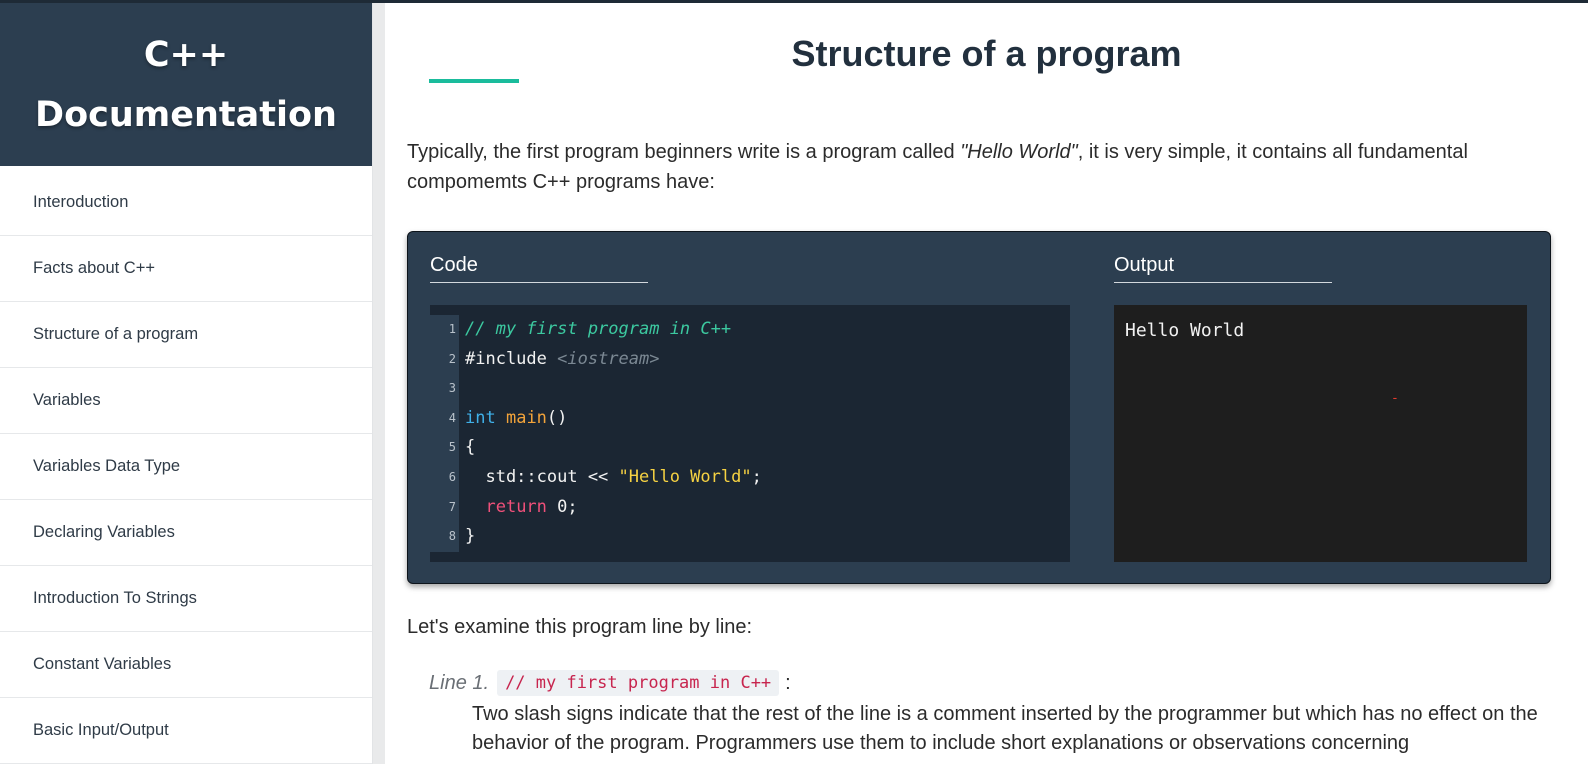 The width and height of the screenshot is (1588, 764). Describe the element at coordinates (186, 269) in the screenshot. I see `nav-item-facts: Facts about C++` at that location.